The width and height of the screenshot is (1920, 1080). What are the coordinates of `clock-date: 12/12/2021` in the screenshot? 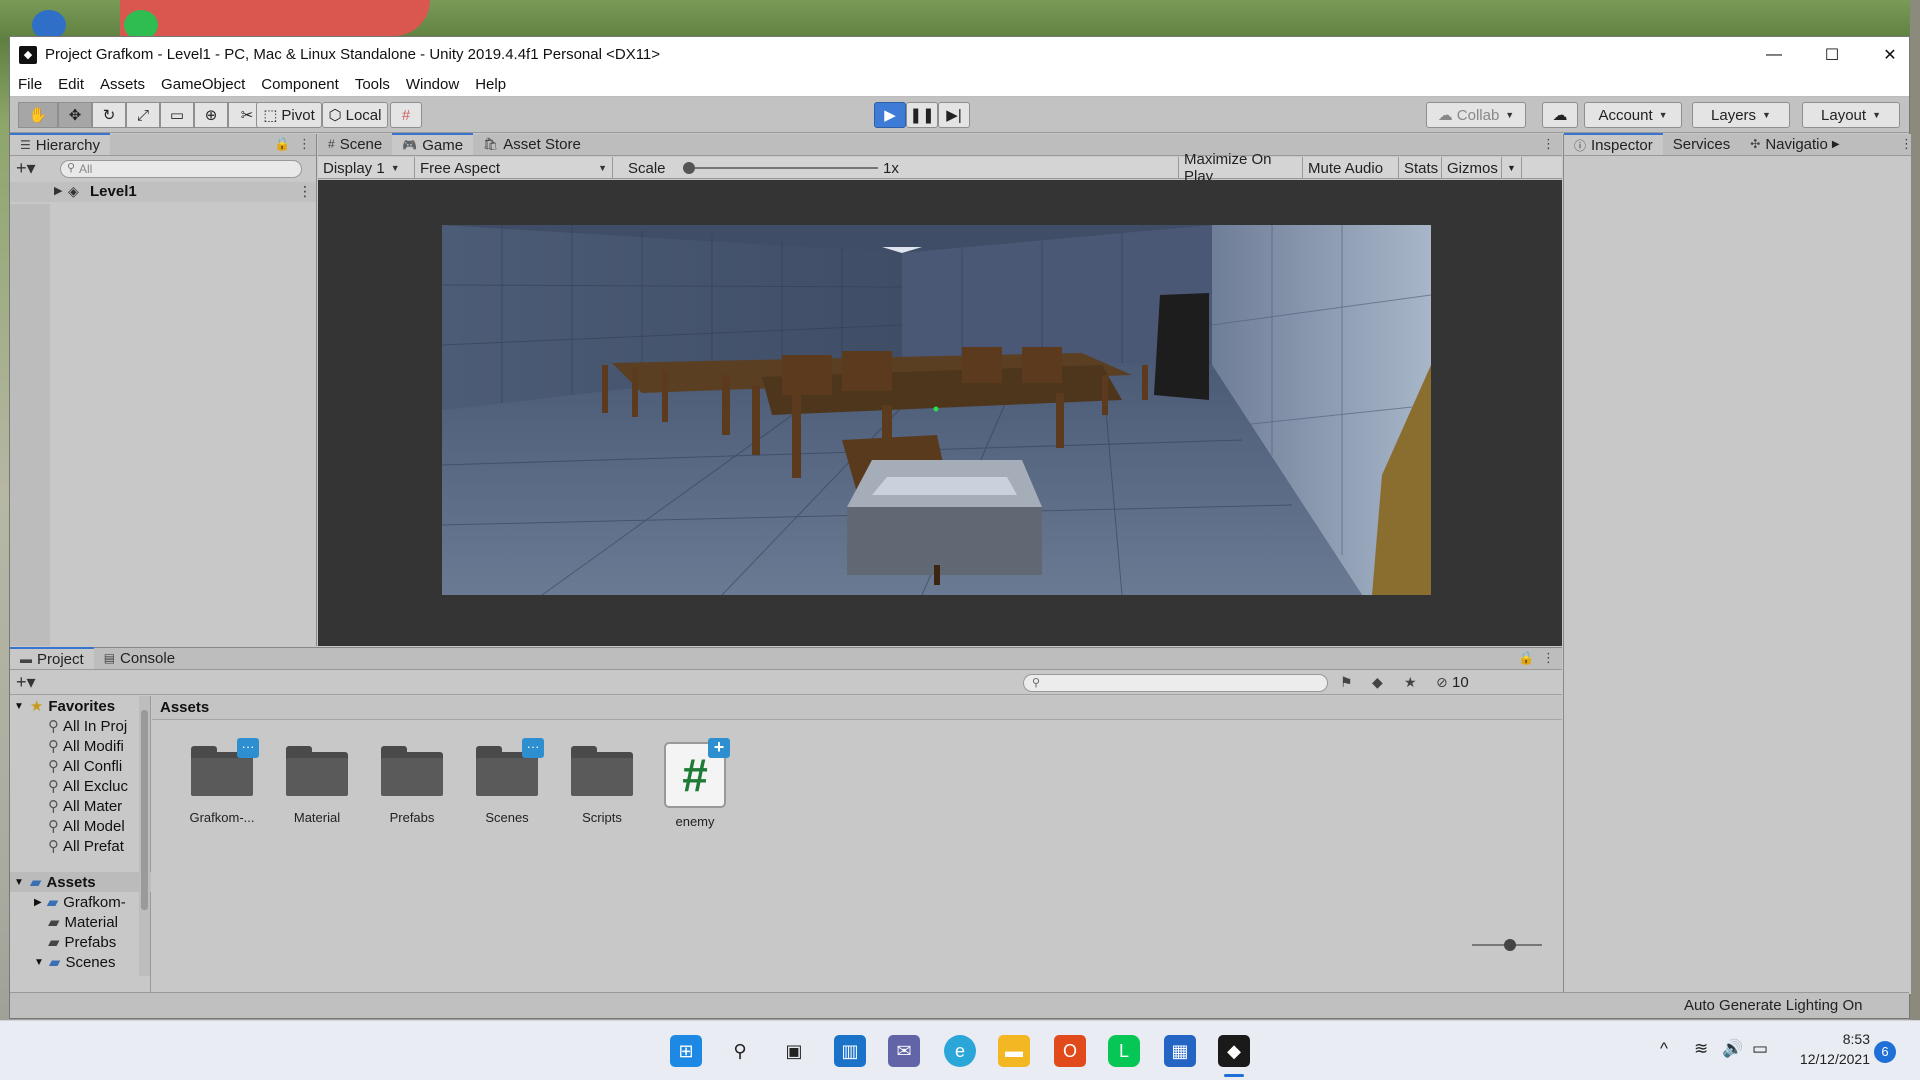 It's located at (1828, 1059).